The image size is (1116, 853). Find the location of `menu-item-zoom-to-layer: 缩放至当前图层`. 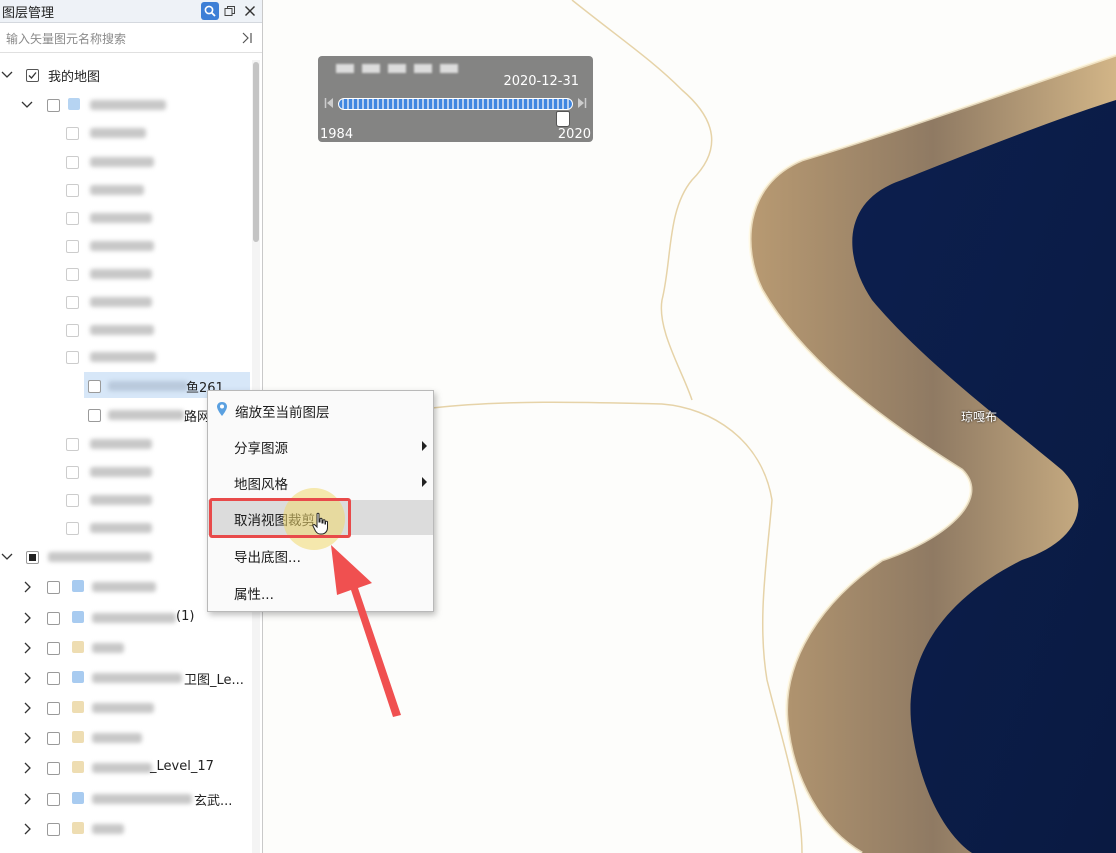

menu-item-zoom-to-layer: 缩放至当前图层 is located at coordinates (320, 409).